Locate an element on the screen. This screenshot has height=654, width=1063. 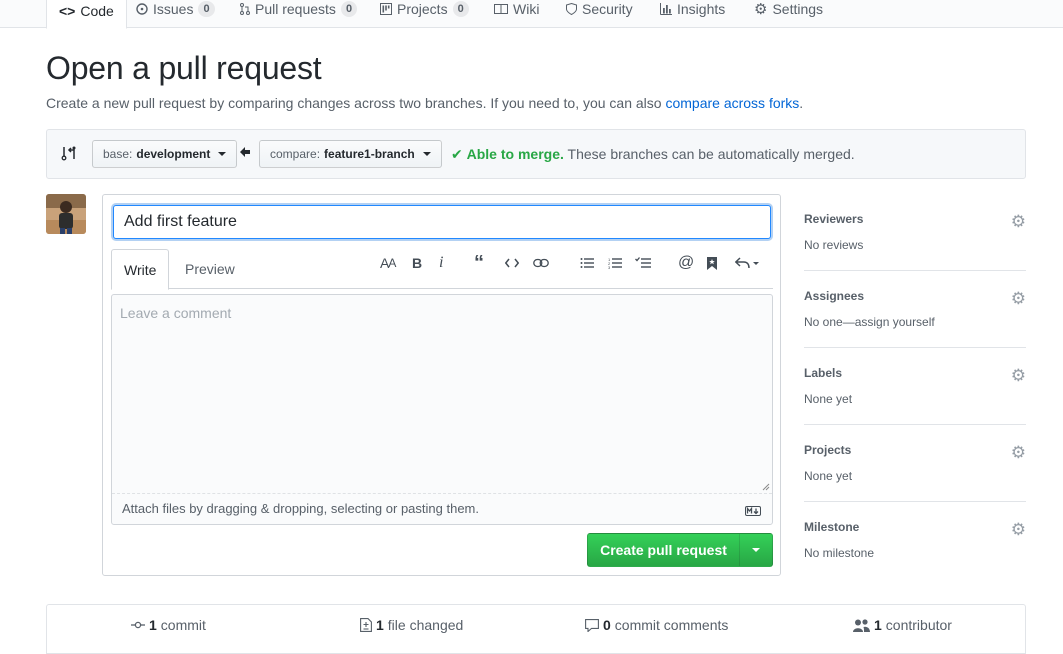
avatar is located at coordinates (66, 214).